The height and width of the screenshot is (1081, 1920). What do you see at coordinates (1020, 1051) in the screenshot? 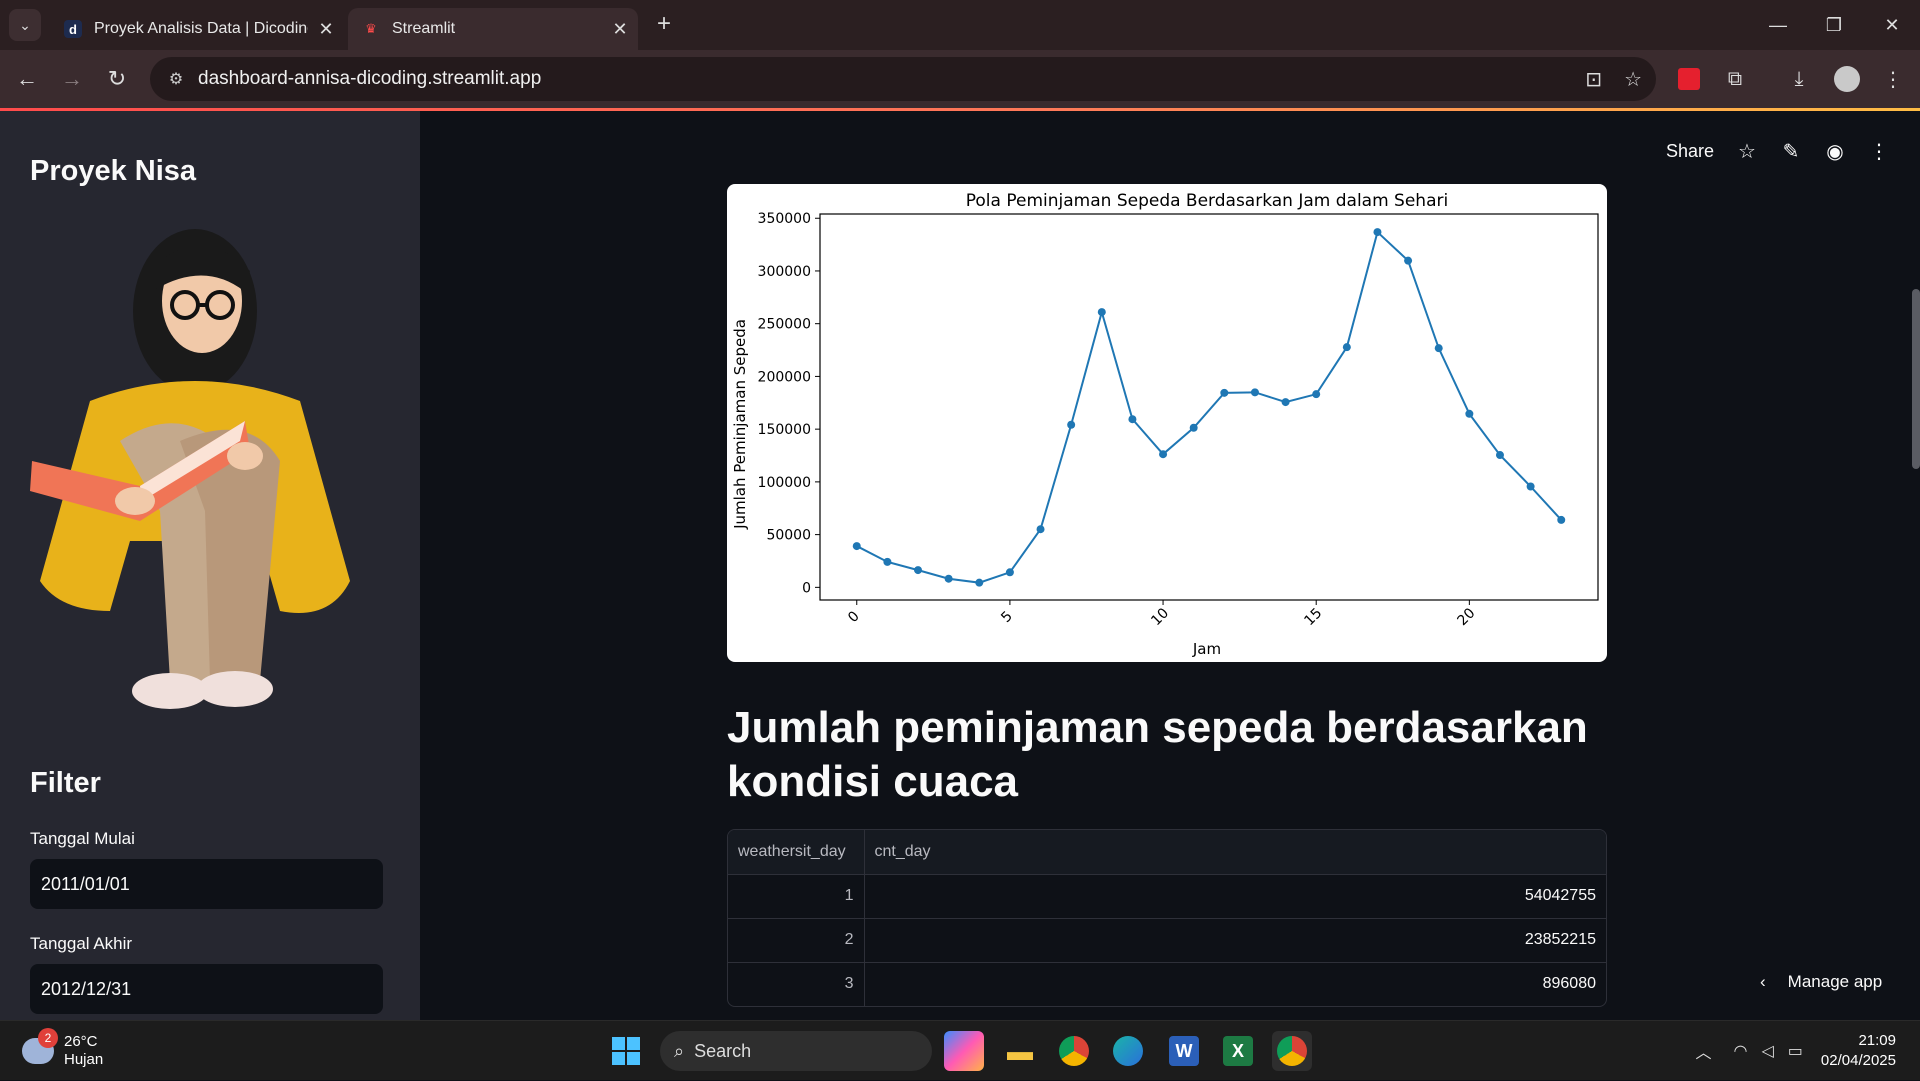
I see `file-explorer-icon: ▬` at bounding box center [1020, 1051].